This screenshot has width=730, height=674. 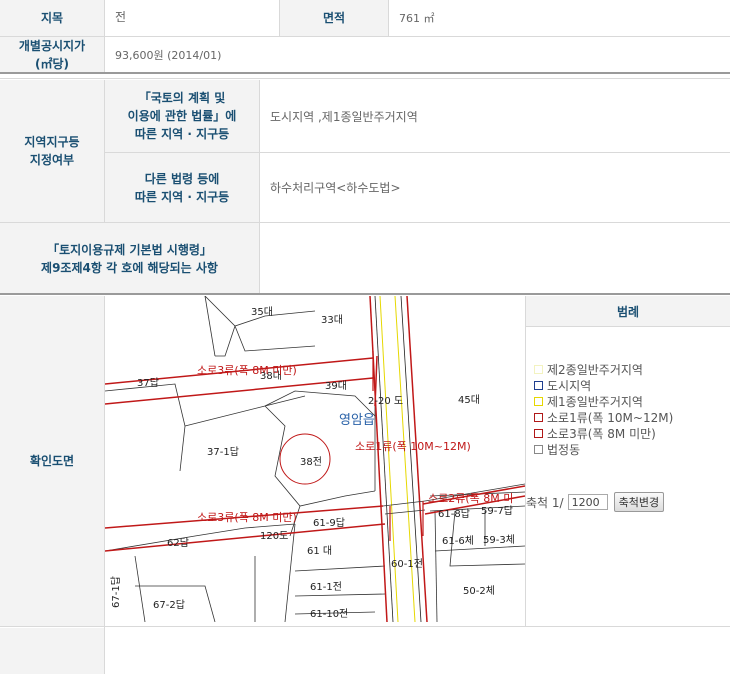 I want to click on map-label-220: 2-20 도, so click(x=385, y=401).